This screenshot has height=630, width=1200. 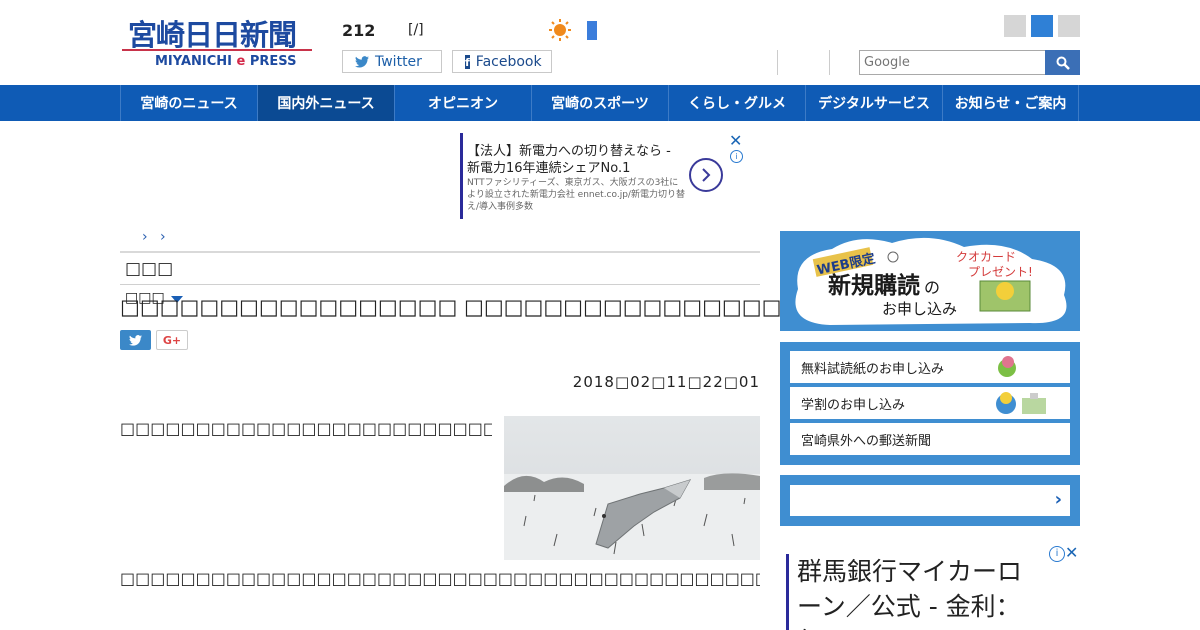 What do you see at coordinates (866, 441) in the screenshot?
I see `mail-delivery-label: 宮崎県外への郵送新聞` at bounding box center [866, 441].